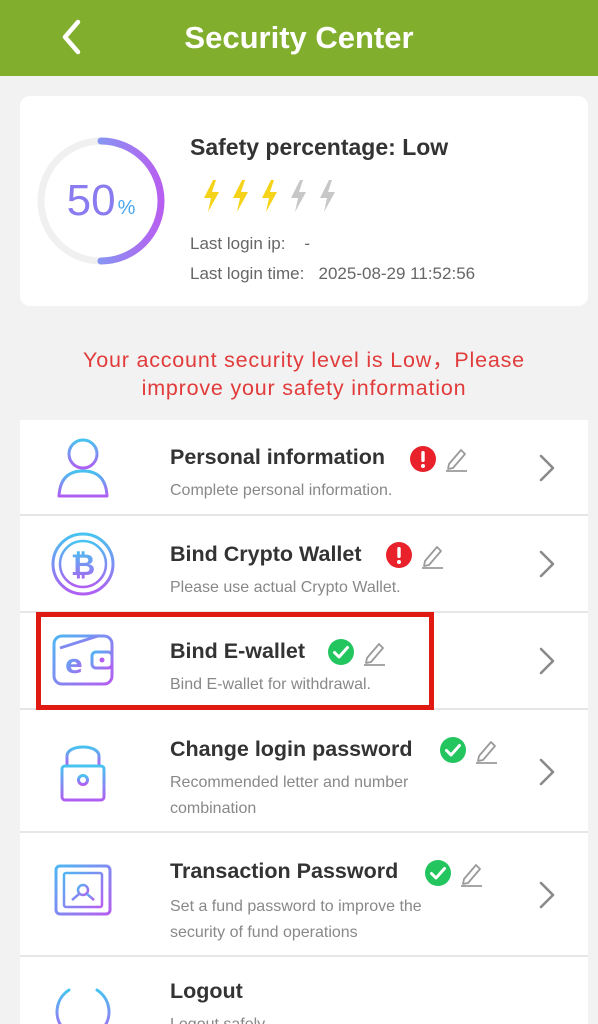 The width and height of the screenshot is (598, 1024). What do you see at coordinates (278, 457) in the screenshot?
I see `menu-item-title: Personal information` at bounding box center [278, 457].